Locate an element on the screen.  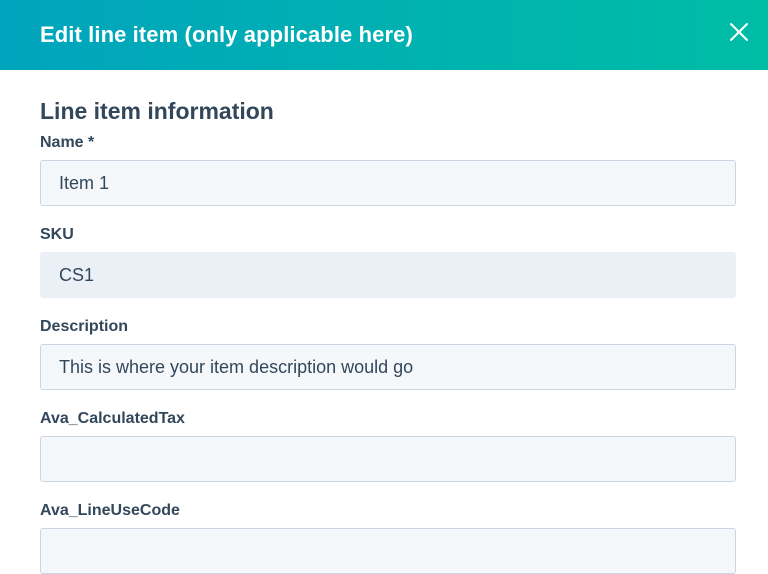
field-group-sku: SKU is located at coordinates (388, 261).